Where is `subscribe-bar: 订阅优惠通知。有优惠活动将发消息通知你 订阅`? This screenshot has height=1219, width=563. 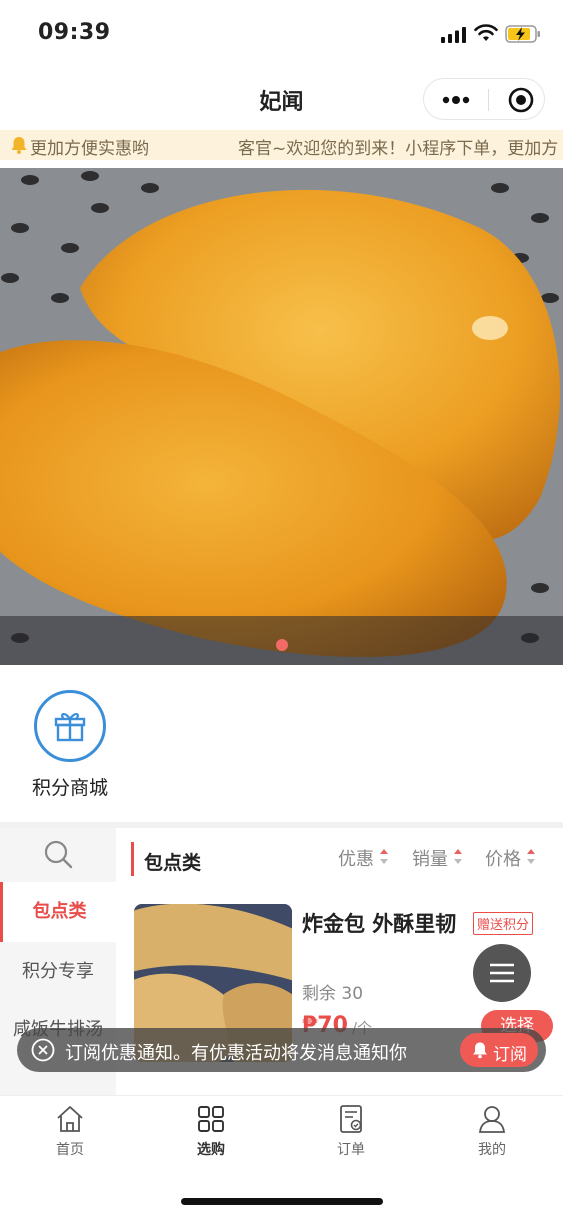
subscribe-bar: 订阅优惠通知。有优惠活动将发消息通知你 订阅 is located at coordinates (281, 1050).